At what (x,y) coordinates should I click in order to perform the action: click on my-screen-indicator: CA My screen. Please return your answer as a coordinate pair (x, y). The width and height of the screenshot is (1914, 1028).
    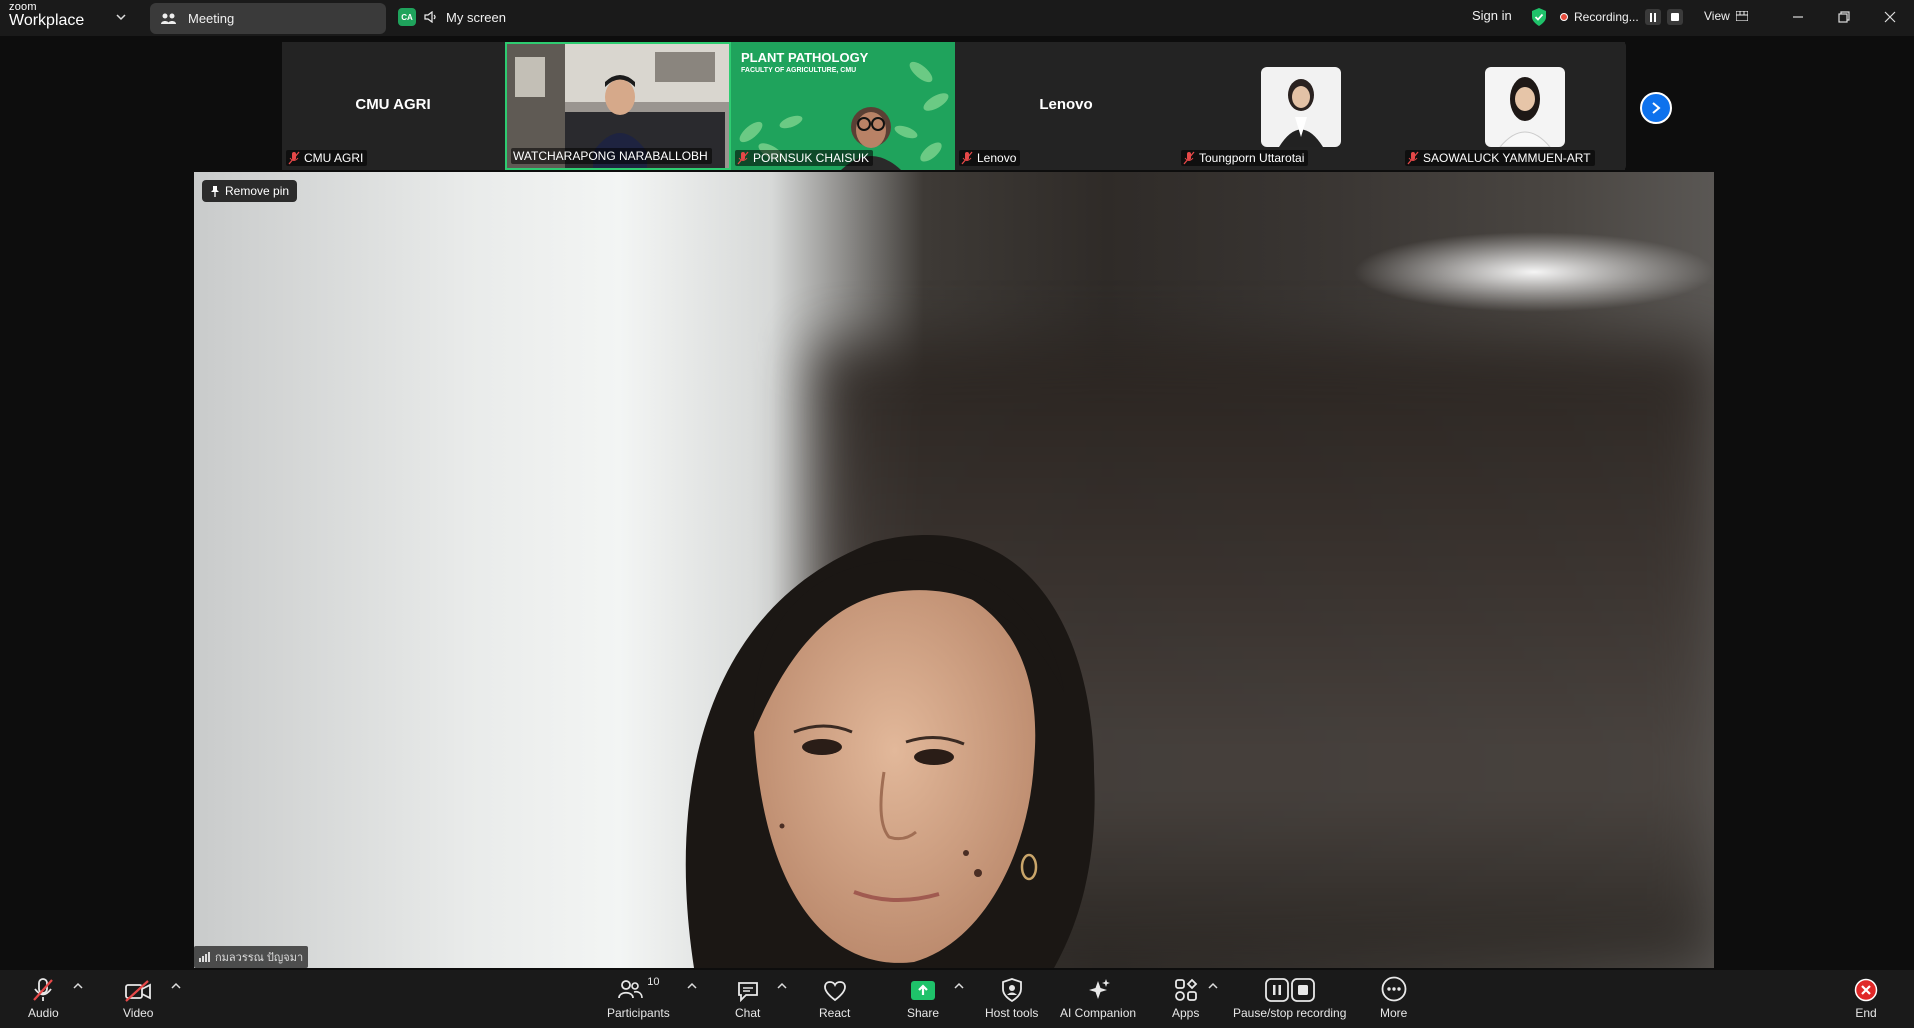
    Looking at the image, I should click on (452, 17).